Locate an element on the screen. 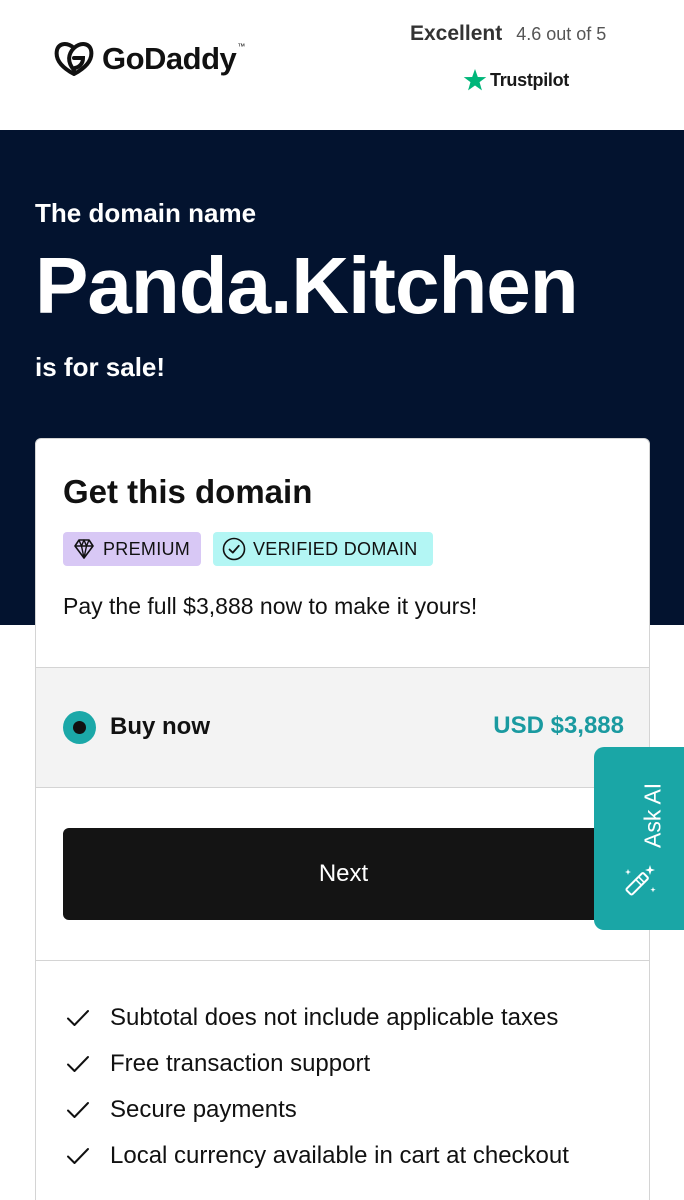  premium-badge-label: PREMIUM is located at coordinates (147, 548).